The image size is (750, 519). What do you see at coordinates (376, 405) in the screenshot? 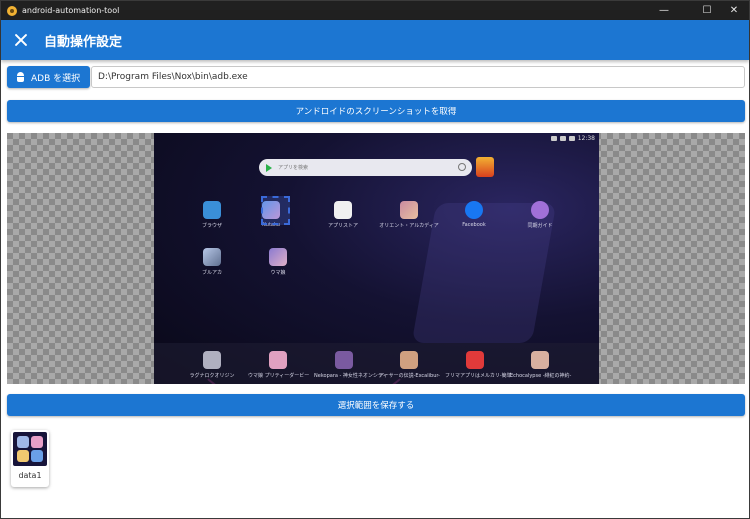
I see `save-selection-button: 選択範囲を保存する` at bounding box center [376, 405].